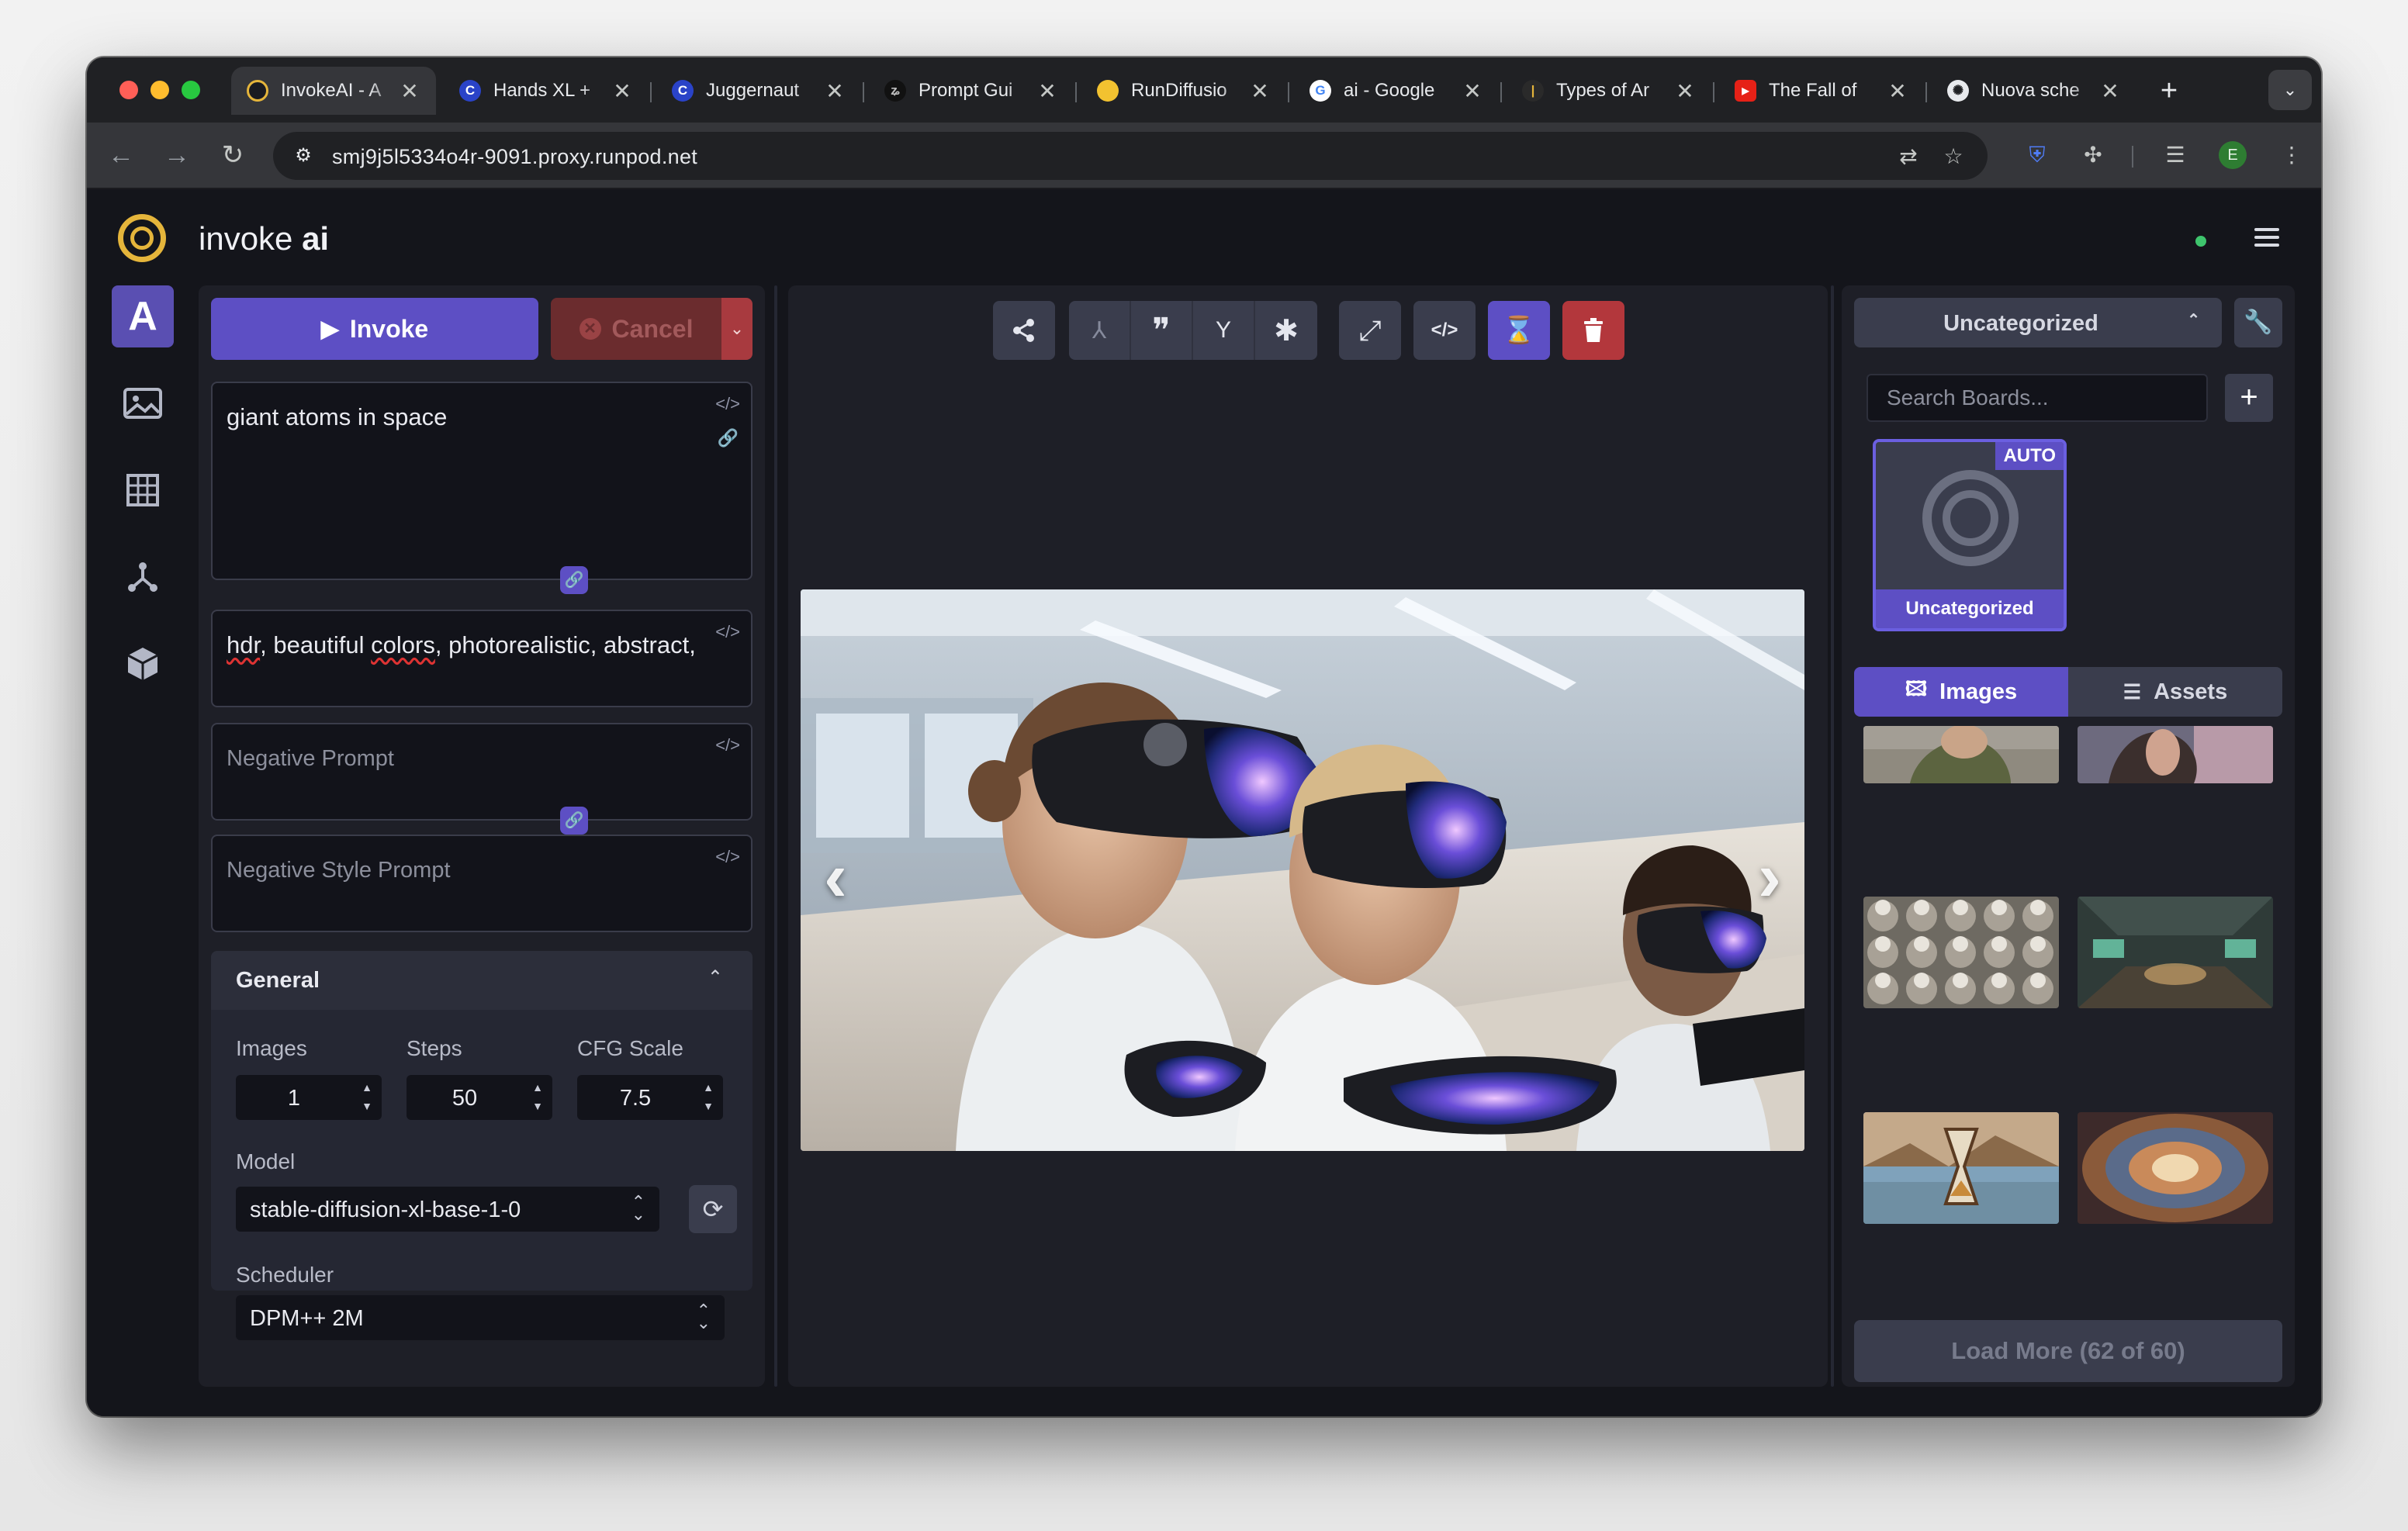 Image resolution: width=2408 pixels, height=1531 pixels. I want to click on positive-prompt-text: giant atoms in space, so click(462, 417).